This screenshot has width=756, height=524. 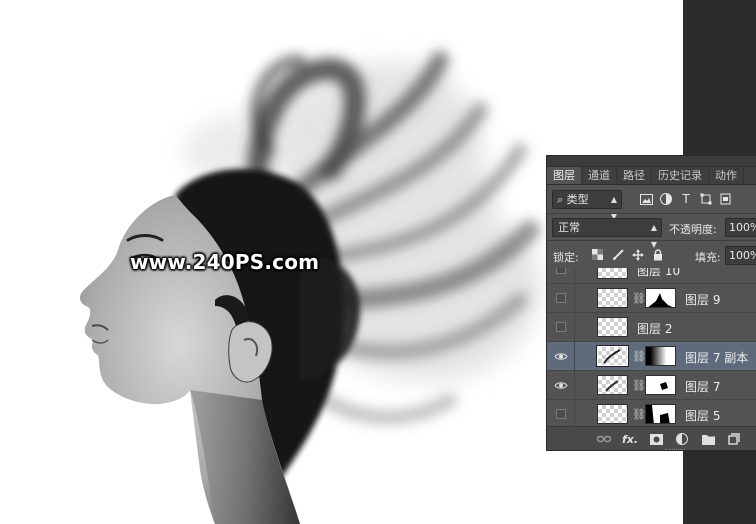 I want to click on adjustment-filter-icon, so click(x=666, y=199).